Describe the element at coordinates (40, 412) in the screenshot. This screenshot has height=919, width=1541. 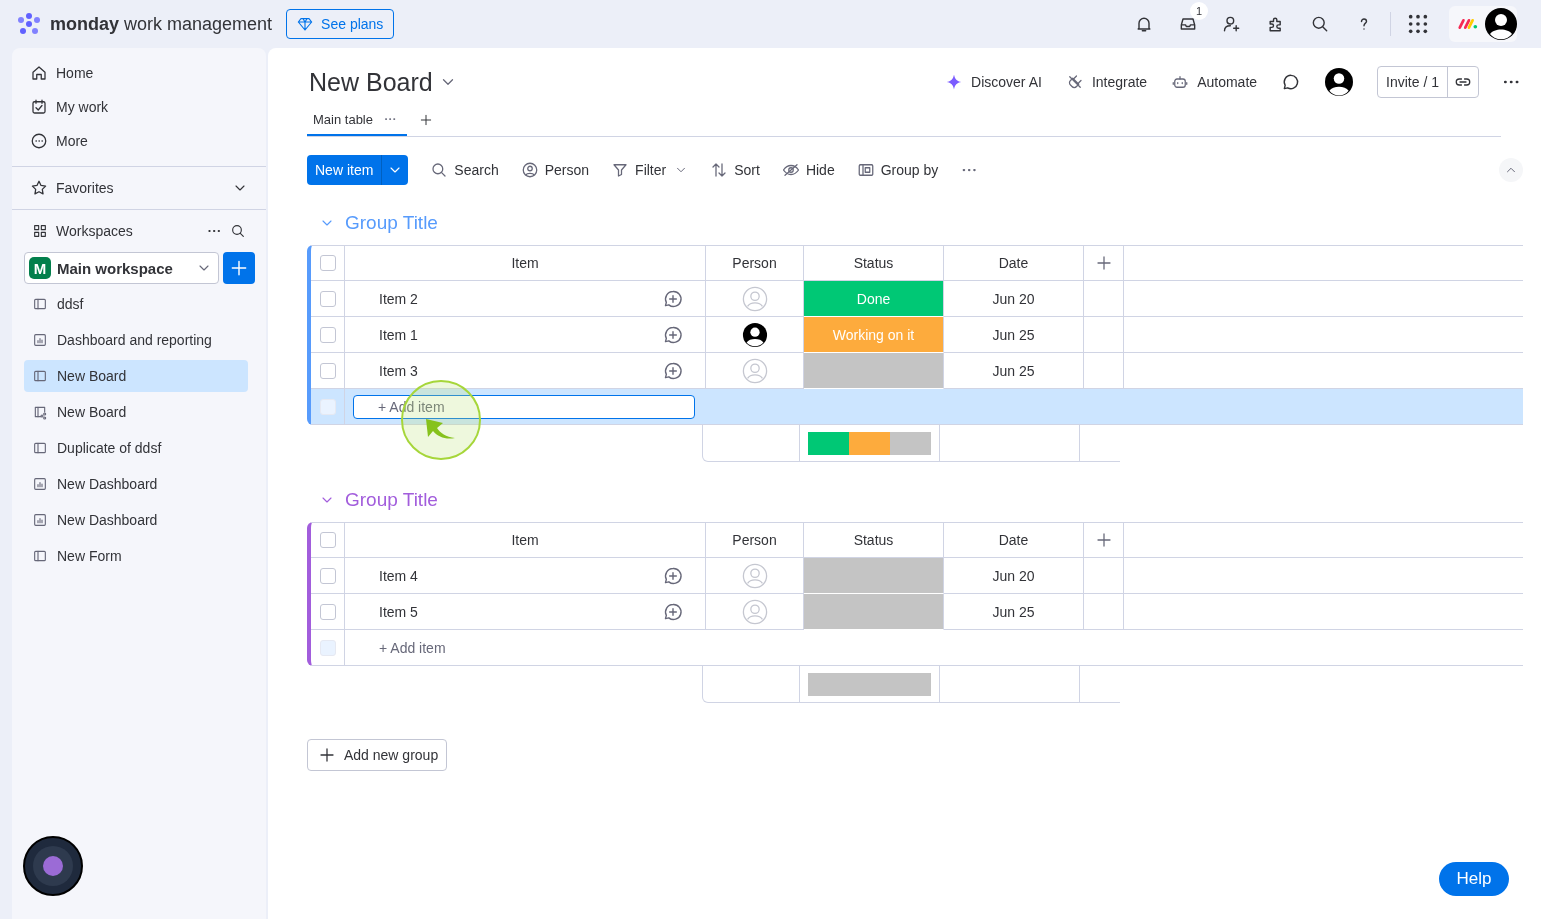
I see `shared-board-icon` at that location.